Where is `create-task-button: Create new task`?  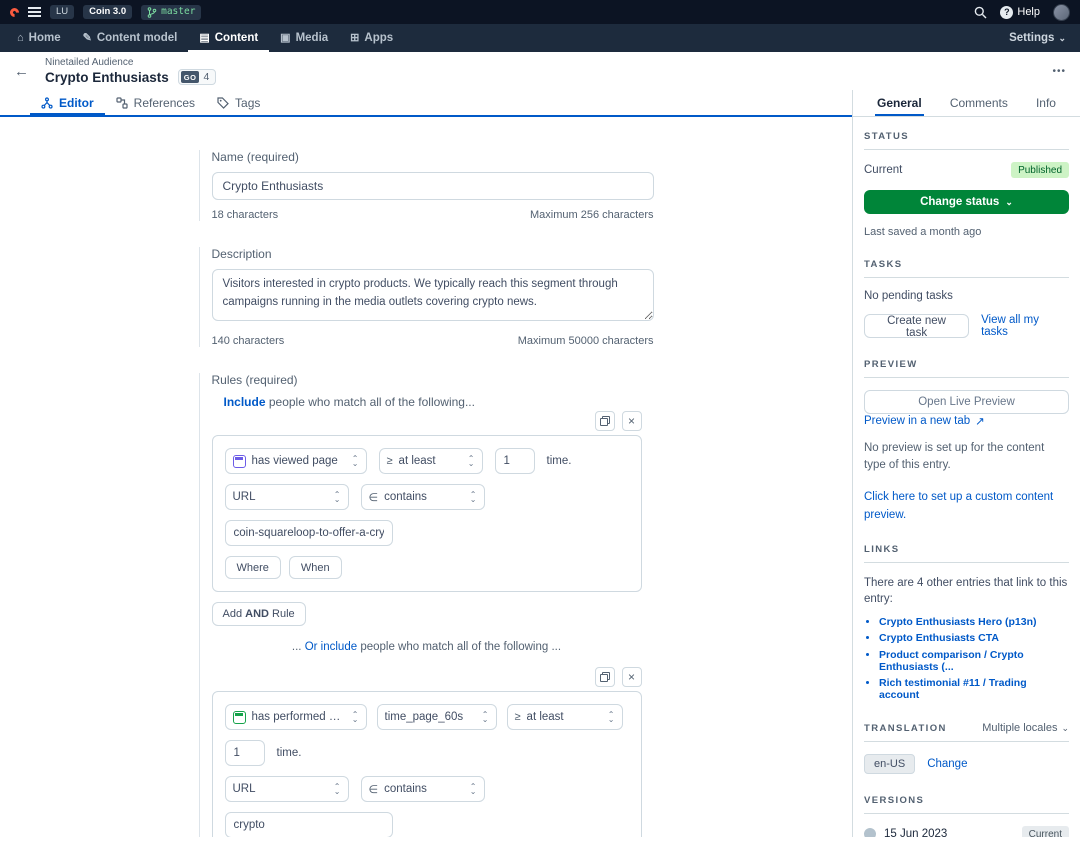 create-task-button: Create new task is located at coordinates (917, 326).